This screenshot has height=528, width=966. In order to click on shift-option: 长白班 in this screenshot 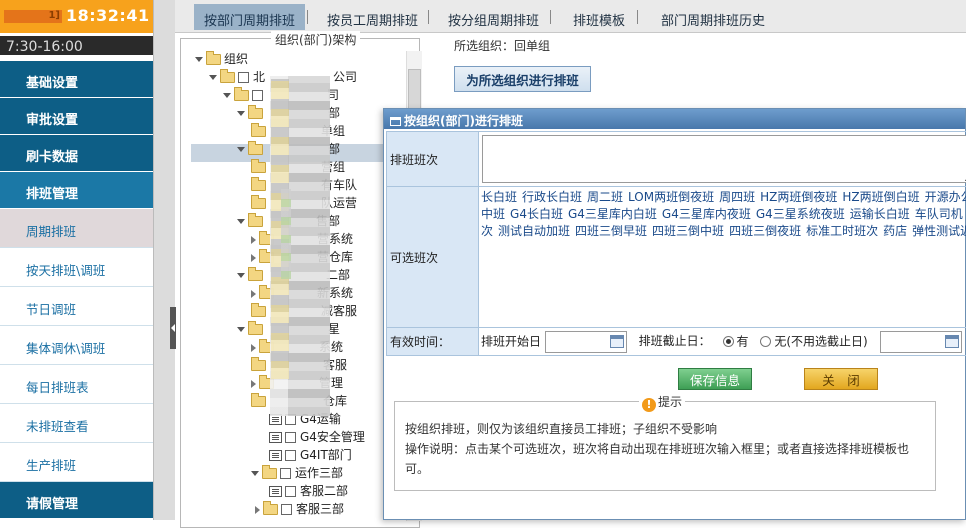, I will do `click(499, 197)`.